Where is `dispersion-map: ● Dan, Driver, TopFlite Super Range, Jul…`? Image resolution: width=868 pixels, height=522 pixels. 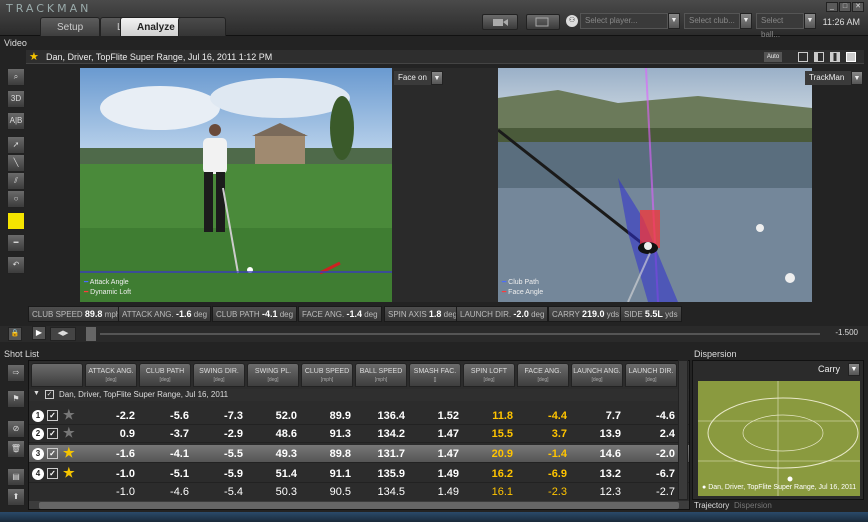 dispersion-map: ● Dan, Driver, TopFlite Super Range, Jul… is located at coordinates (779, 438).